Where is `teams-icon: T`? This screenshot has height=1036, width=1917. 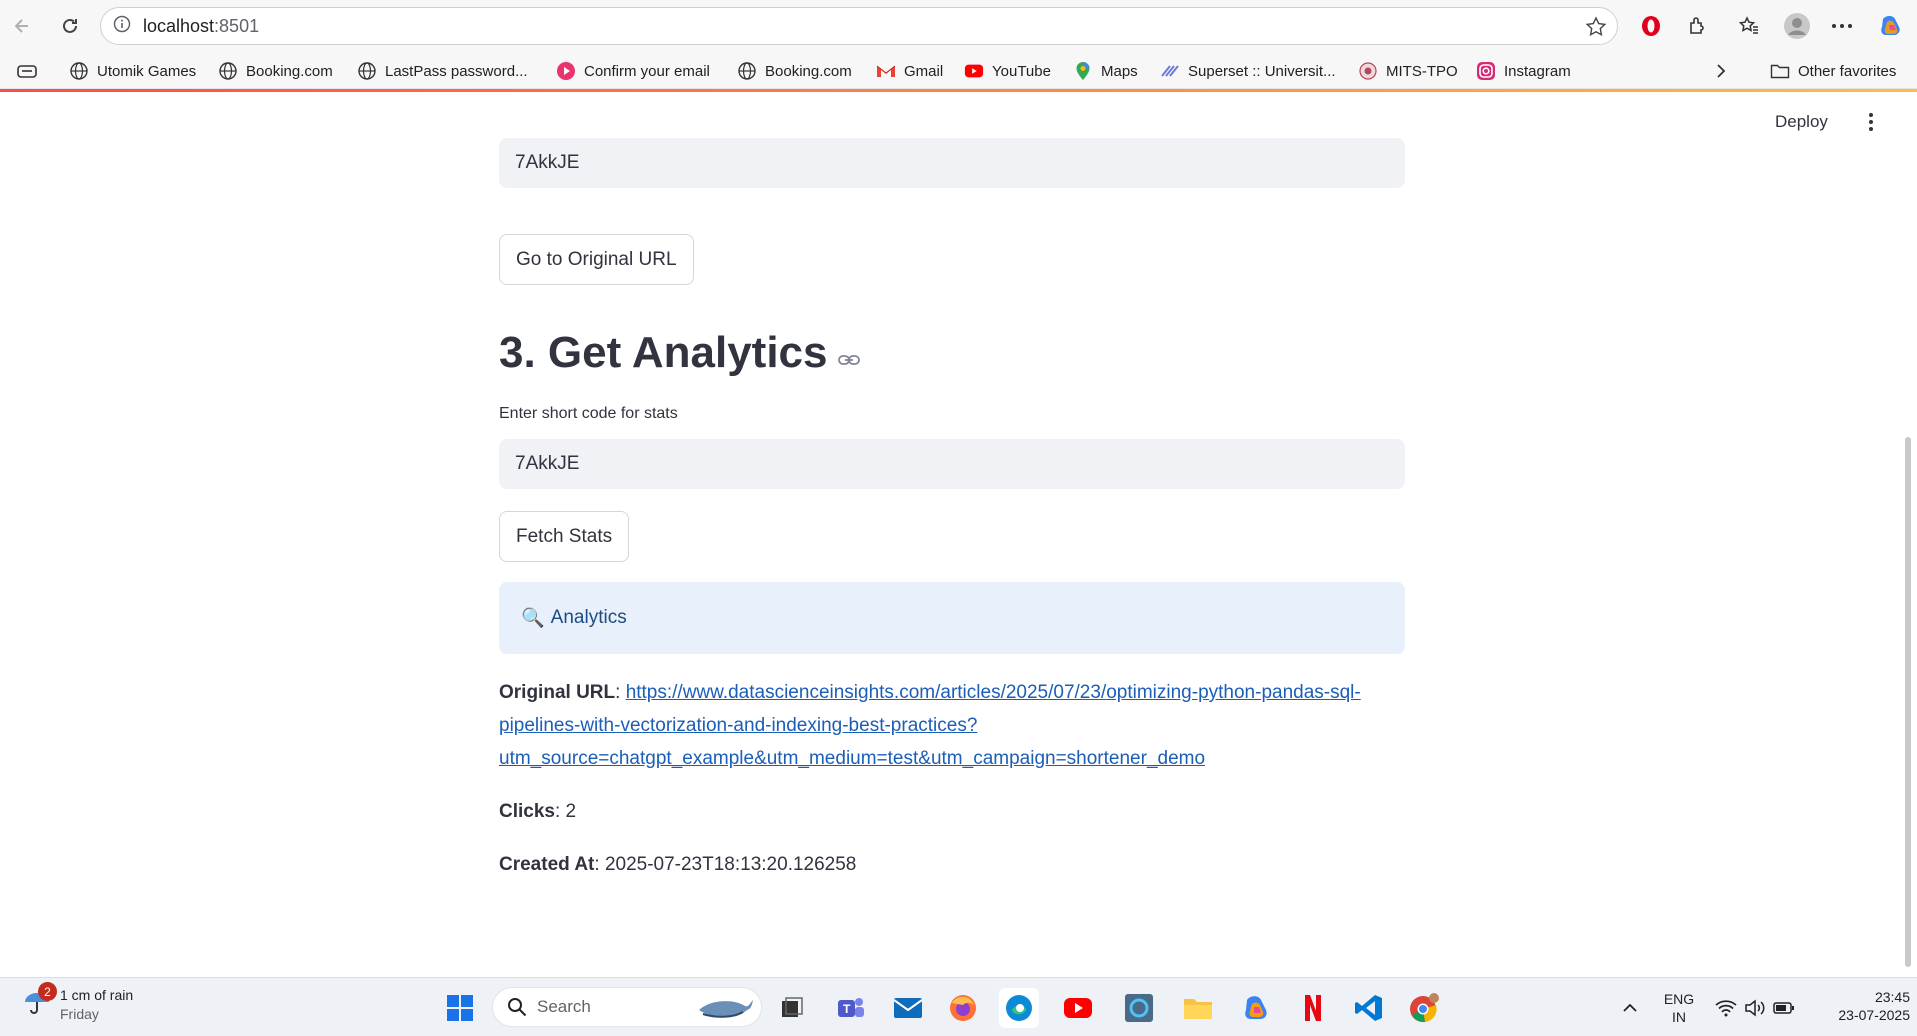
teams-icon: T is located at coordinates (851, 1008).